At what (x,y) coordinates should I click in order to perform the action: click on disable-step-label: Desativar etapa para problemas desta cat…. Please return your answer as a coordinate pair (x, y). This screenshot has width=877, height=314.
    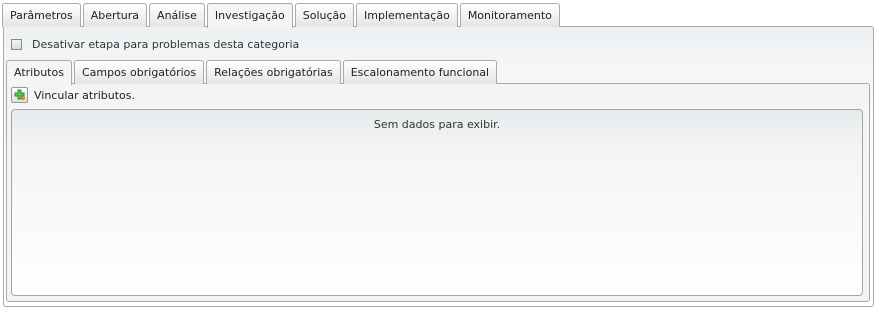
    Looking at the image, I should click on (166, 44).